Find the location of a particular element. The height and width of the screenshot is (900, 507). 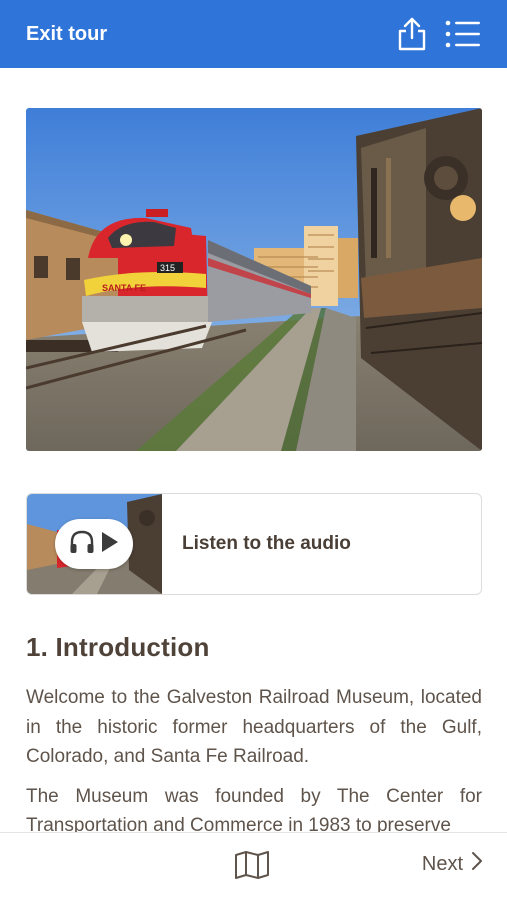

map-icon is located at coordinates (252, 867).